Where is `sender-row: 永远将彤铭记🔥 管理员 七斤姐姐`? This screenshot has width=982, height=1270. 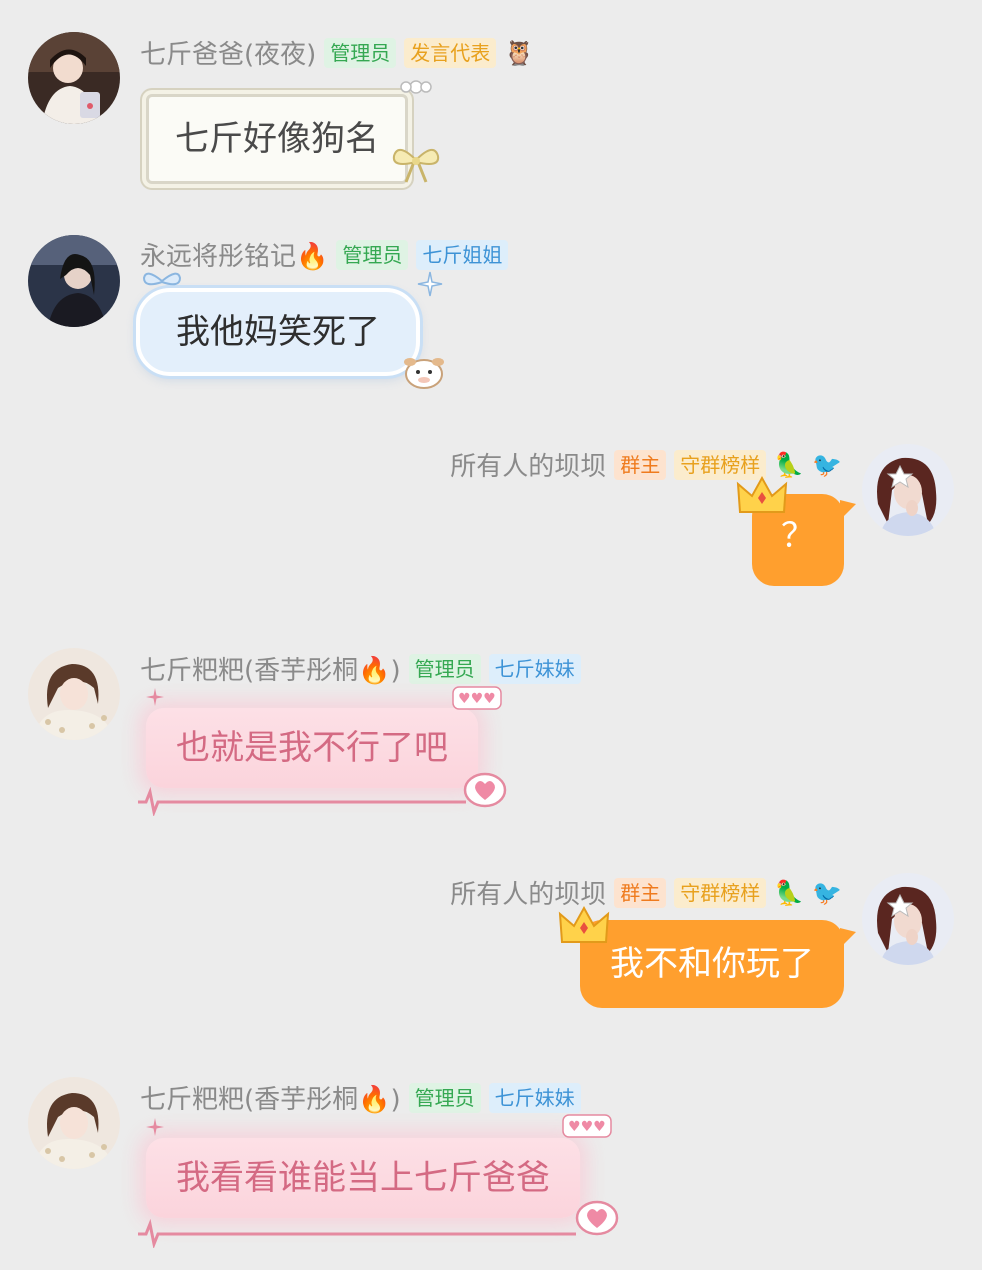
sender-row: 永远将彤铭记🔥 管理员 七斤姐姐 is located at coordinates (324, 254).